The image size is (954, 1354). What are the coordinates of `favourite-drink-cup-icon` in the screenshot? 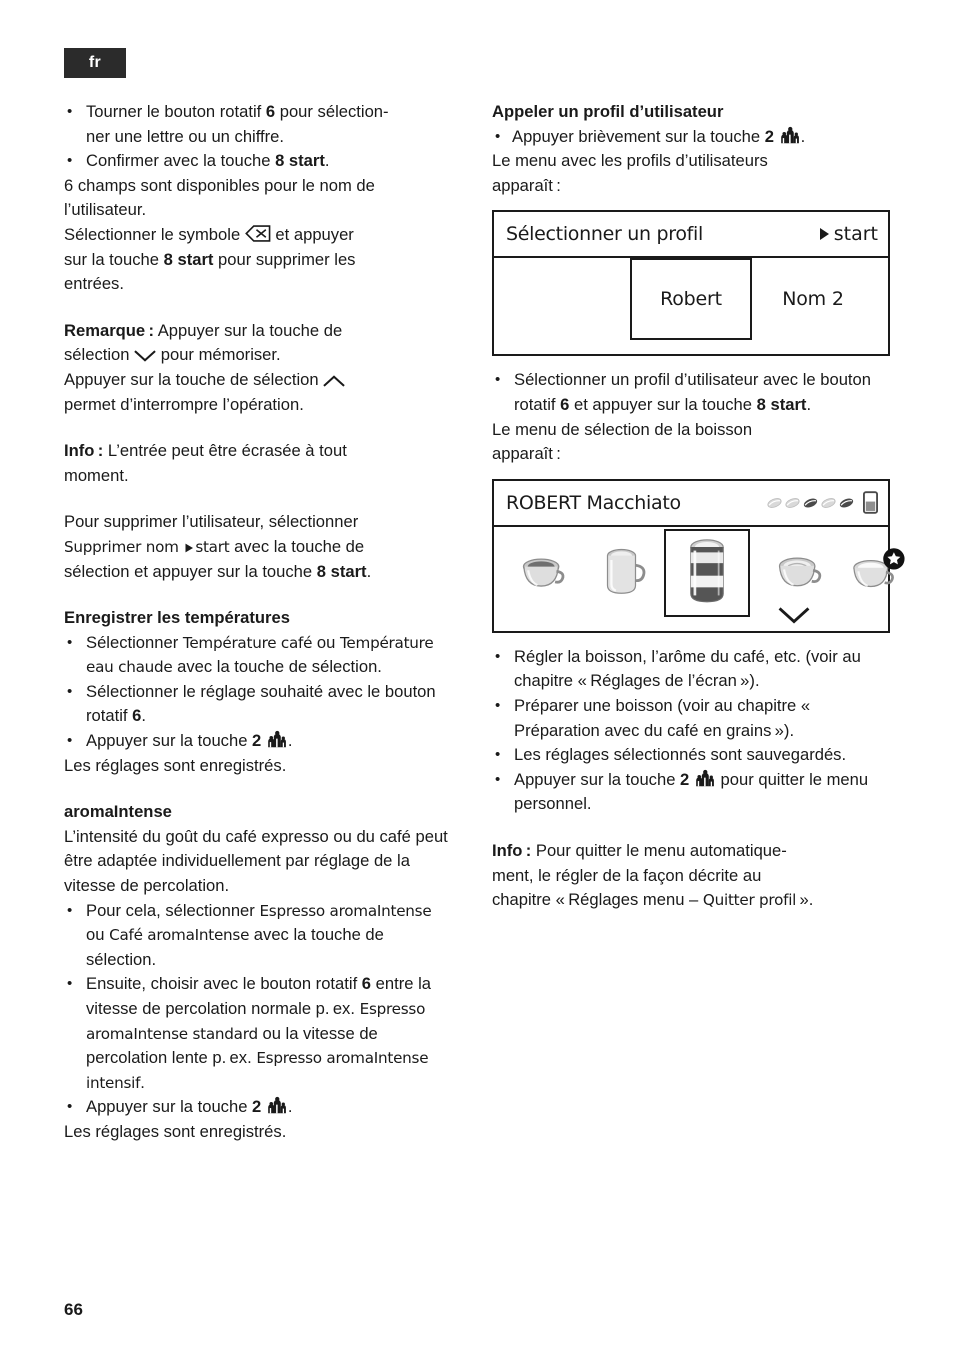 It's located at (877, 574).